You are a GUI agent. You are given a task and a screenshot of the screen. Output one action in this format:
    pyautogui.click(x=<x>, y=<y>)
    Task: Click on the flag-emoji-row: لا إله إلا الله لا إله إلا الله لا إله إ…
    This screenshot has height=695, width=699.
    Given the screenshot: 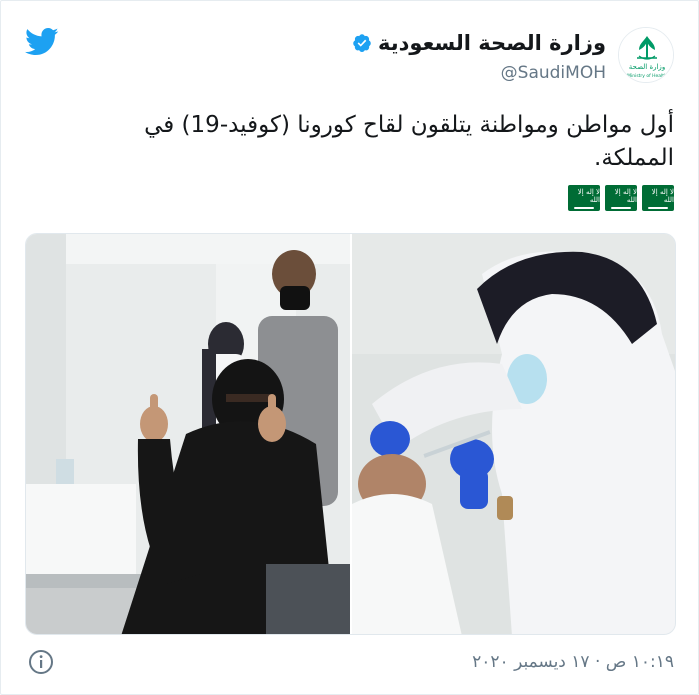 What is the action you would take?
    pyautogui.click(x=621, y=198)
    